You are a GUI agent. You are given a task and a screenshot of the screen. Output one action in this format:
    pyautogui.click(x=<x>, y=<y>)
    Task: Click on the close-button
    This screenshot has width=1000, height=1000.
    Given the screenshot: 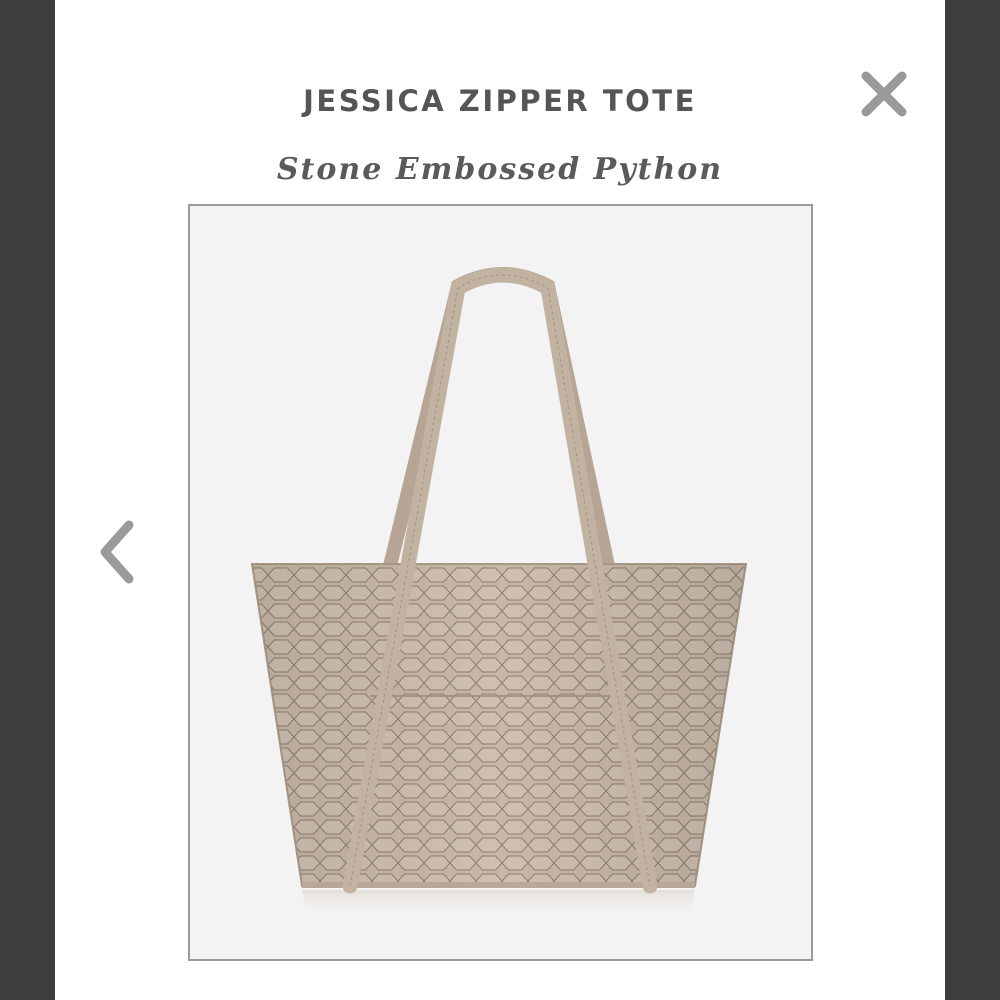 What is the action you would take?
    pyautogui.click(x=884, y=94)
    